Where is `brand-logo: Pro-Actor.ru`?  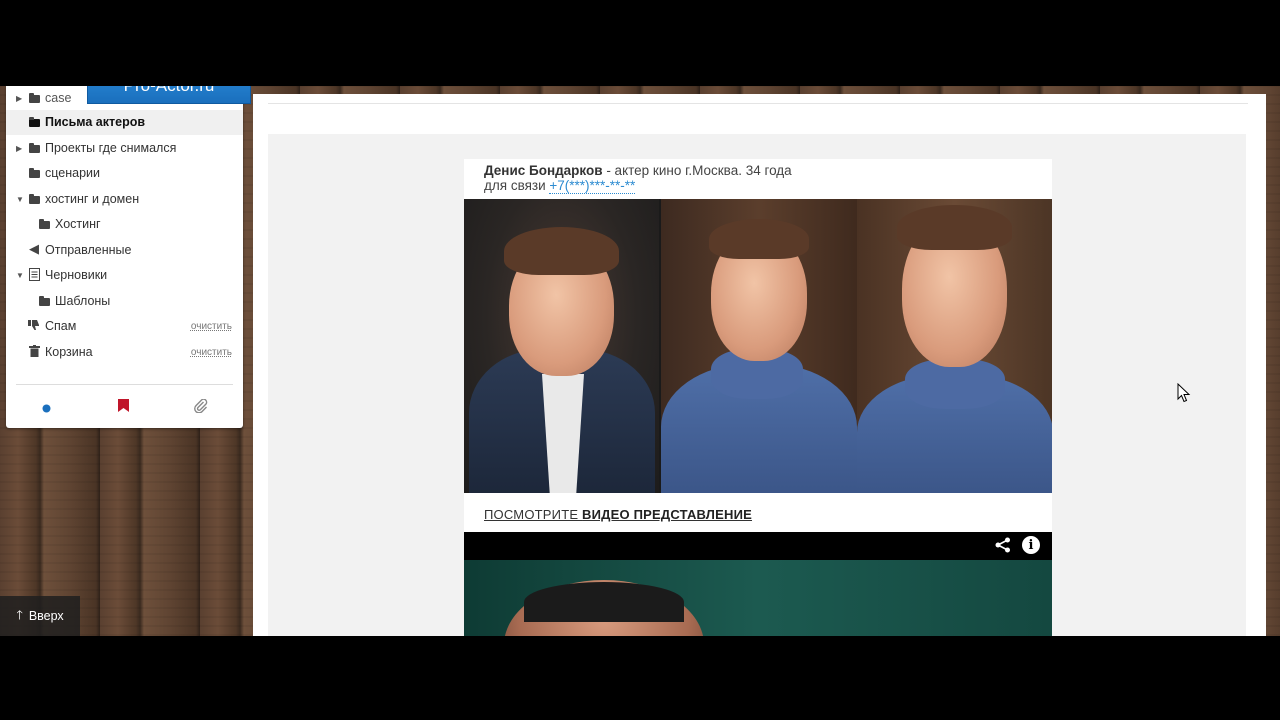 brand-logo: Pro-Actor.ru is located at coordinates (169, 95).